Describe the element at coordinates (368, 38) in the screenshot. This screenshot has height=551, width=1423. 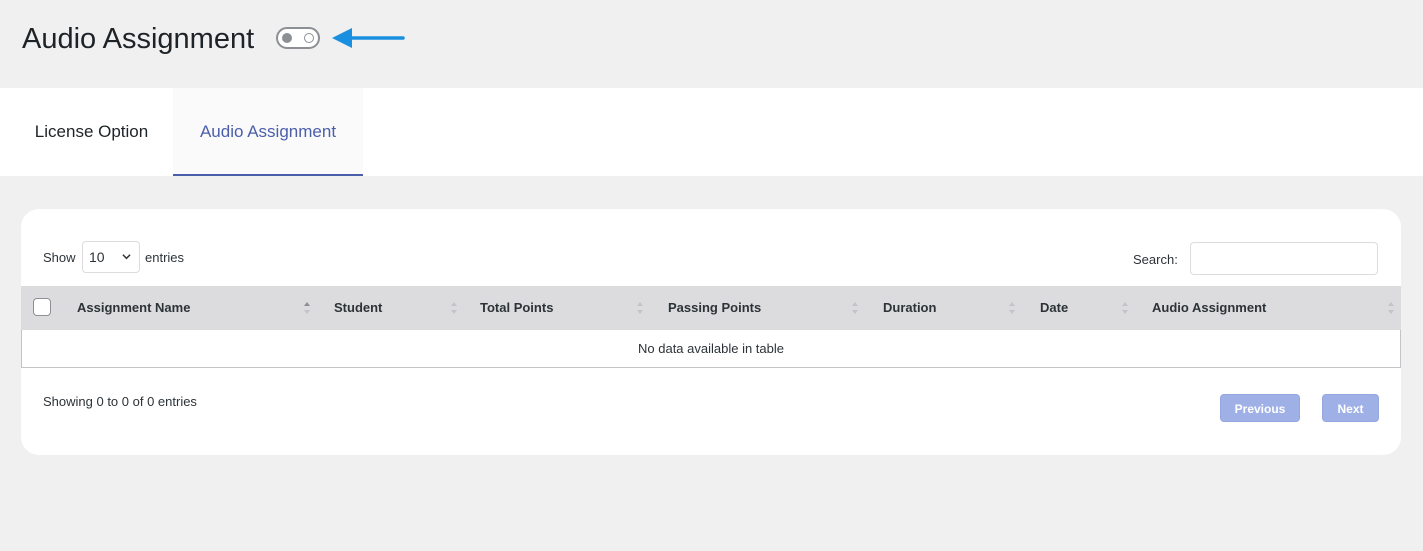
I see `arrow-left-icon` at that location.